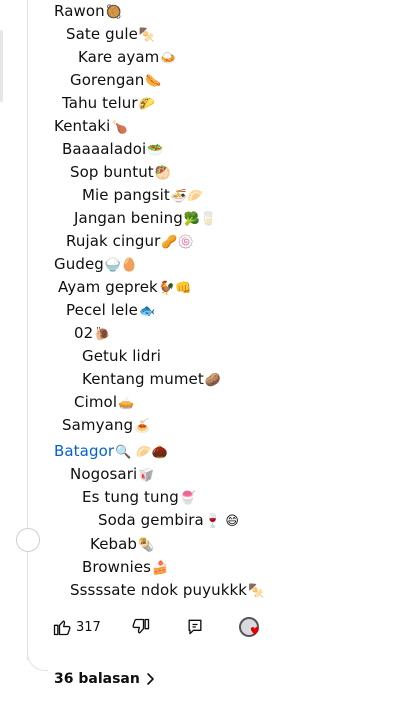  Describe the element at coordinates (187, 196) in the screenshot. I see `food-emoji: 🍜🥟` at that location.